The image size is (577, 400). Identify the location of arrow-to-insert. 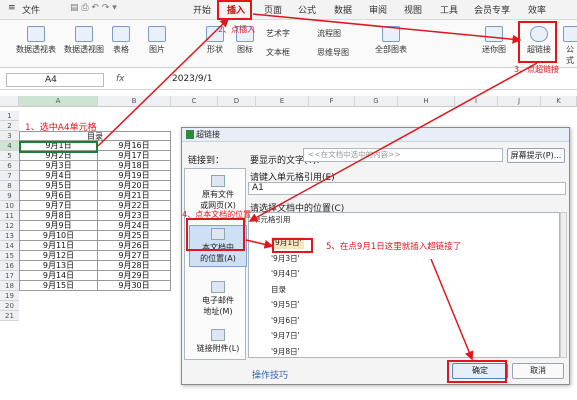
(163, 82).